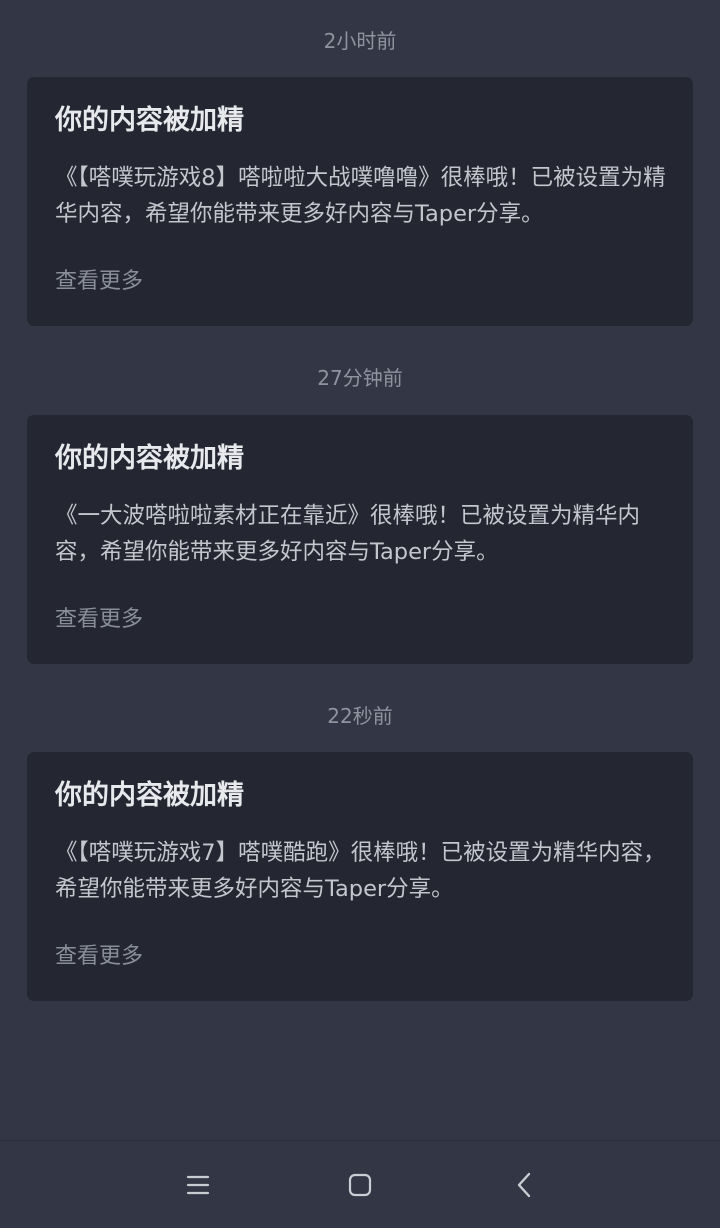 This screenshot has width=720, height=1228. I want to click on back-button, so click(524, 1185).